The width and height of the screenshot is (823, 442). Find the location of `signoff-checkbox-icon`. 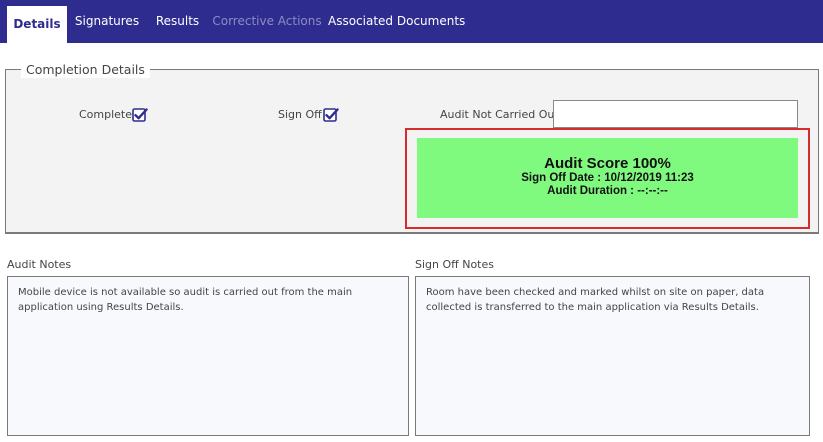

signoff-checkbox-icon is located at coordinates (331, 115).